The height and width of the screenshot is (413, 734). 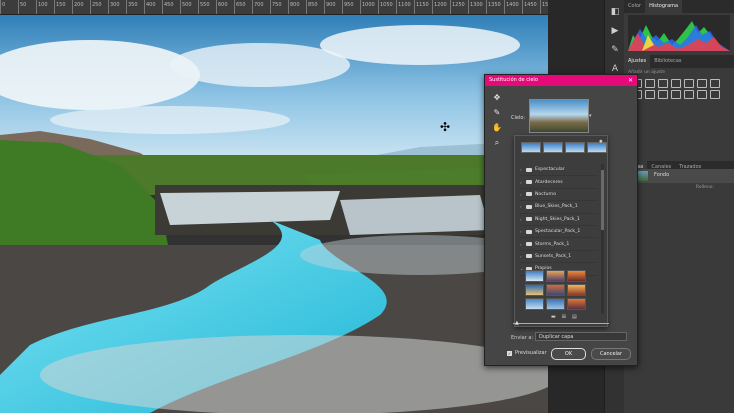 I want to click on ruler-label: 1100, so click(x=404, y=5).